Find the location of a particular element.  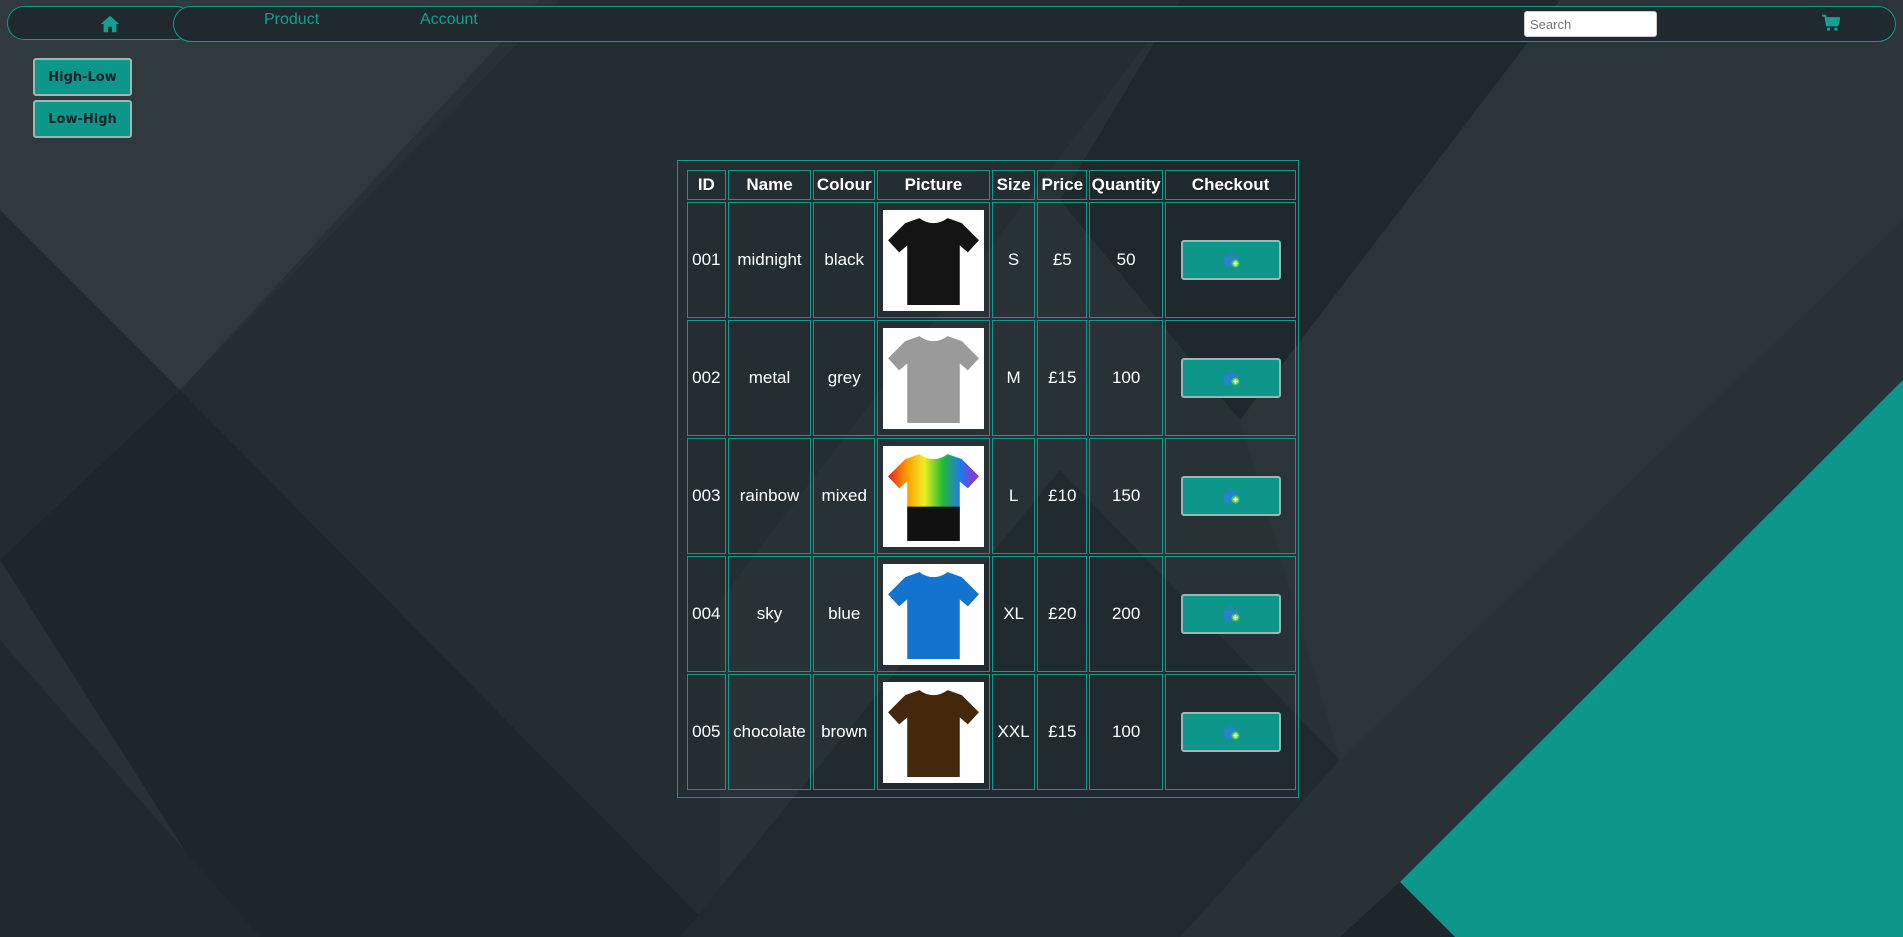

header-size: Size is located at coordinates (1013, 185).